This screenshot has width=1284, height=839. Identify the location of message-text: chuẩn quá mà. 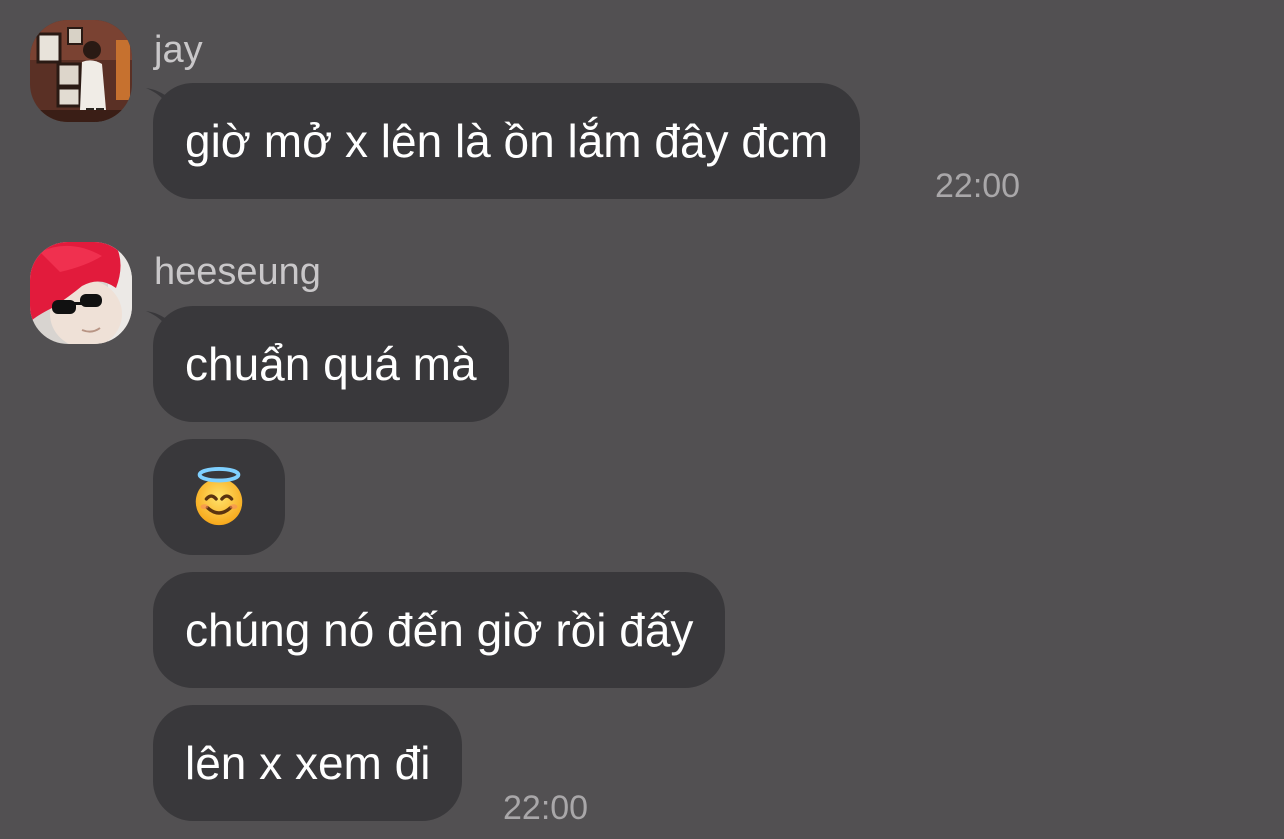
(331, 364).